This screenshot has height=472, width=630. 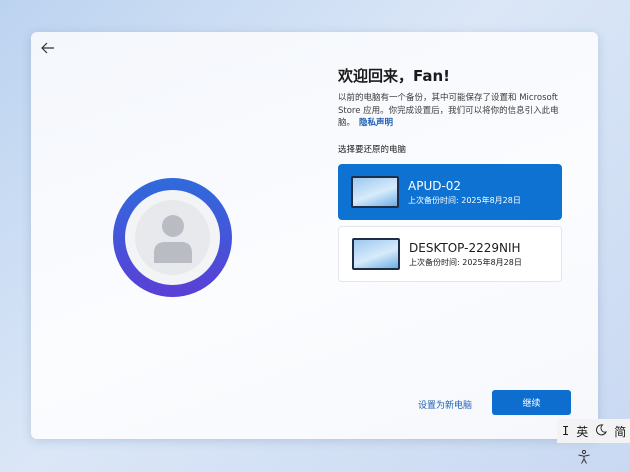 What do you see at coordinates (584, 457) in the screenshot?
I see `accessibility-icon` at bounding box center [584, 457].